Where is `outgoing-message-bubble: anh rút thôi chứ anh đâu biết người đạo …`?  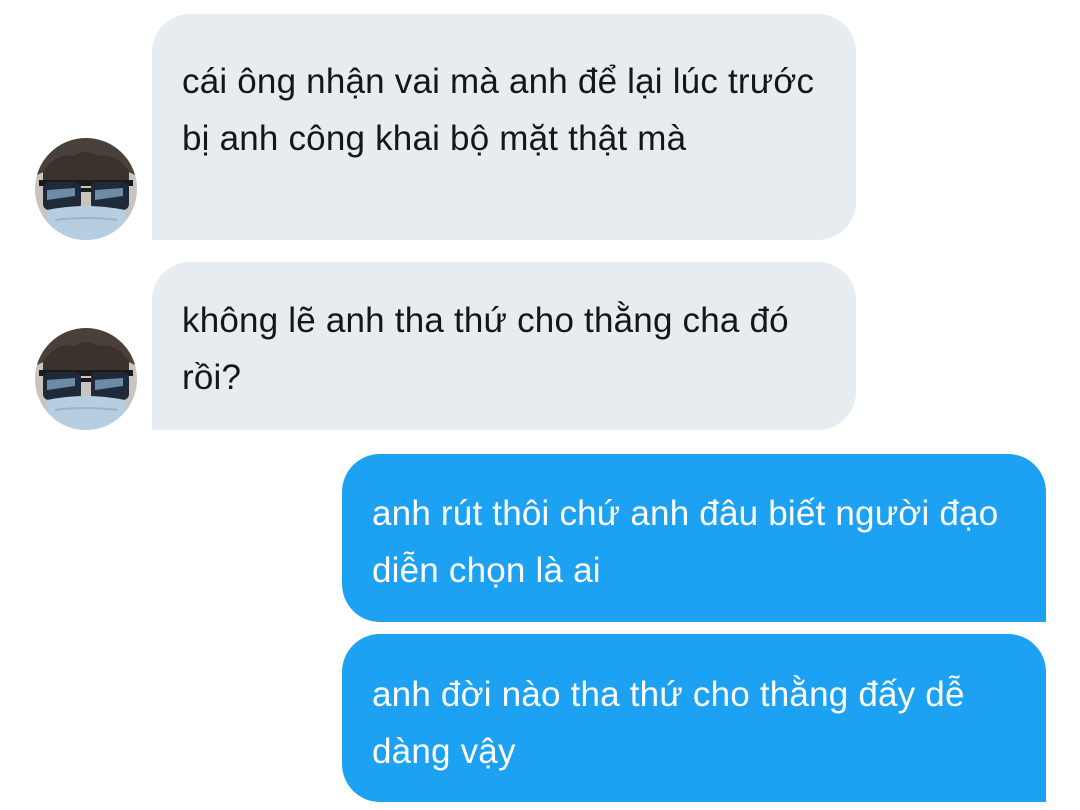 outgoing-message-bubble: anh rút thôi chứ anh đâu biết người đạo … is located at coordinates (694, 538).